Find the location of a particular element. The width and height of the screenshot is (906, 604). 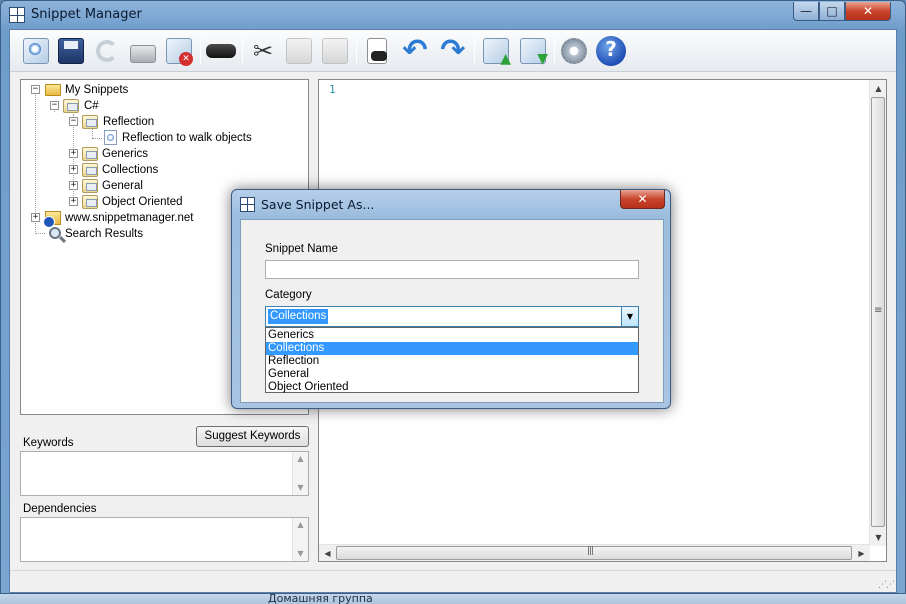

cut-button: ✂ is located at coordinates (263, 51).